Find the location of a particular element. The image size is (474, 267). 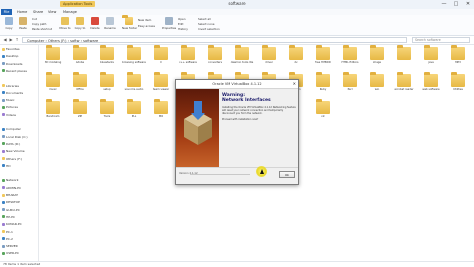

close-window-button: ✕ is located at coordinates (468, 4).